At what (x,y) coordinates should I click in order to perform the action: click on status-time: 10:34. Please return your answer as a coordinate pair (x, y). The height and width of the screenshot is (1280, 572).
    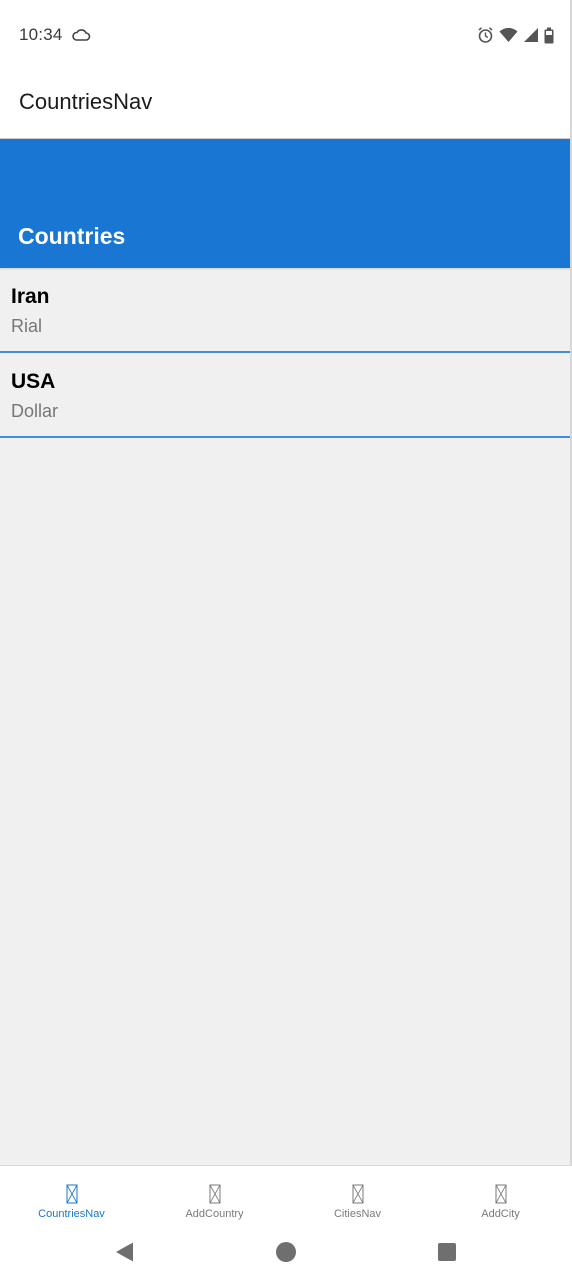
    Looking at the image, I should click on (41, 34).